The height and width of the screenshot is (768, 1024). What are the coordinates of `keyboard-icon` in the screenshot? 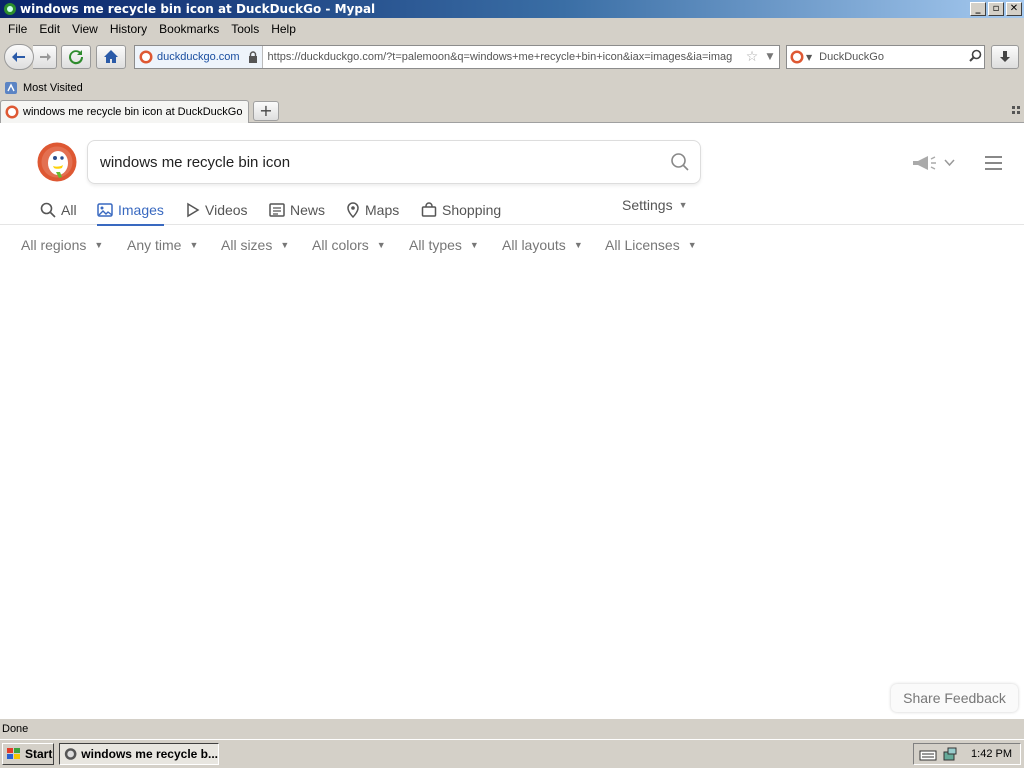 It's located at (928, 754).